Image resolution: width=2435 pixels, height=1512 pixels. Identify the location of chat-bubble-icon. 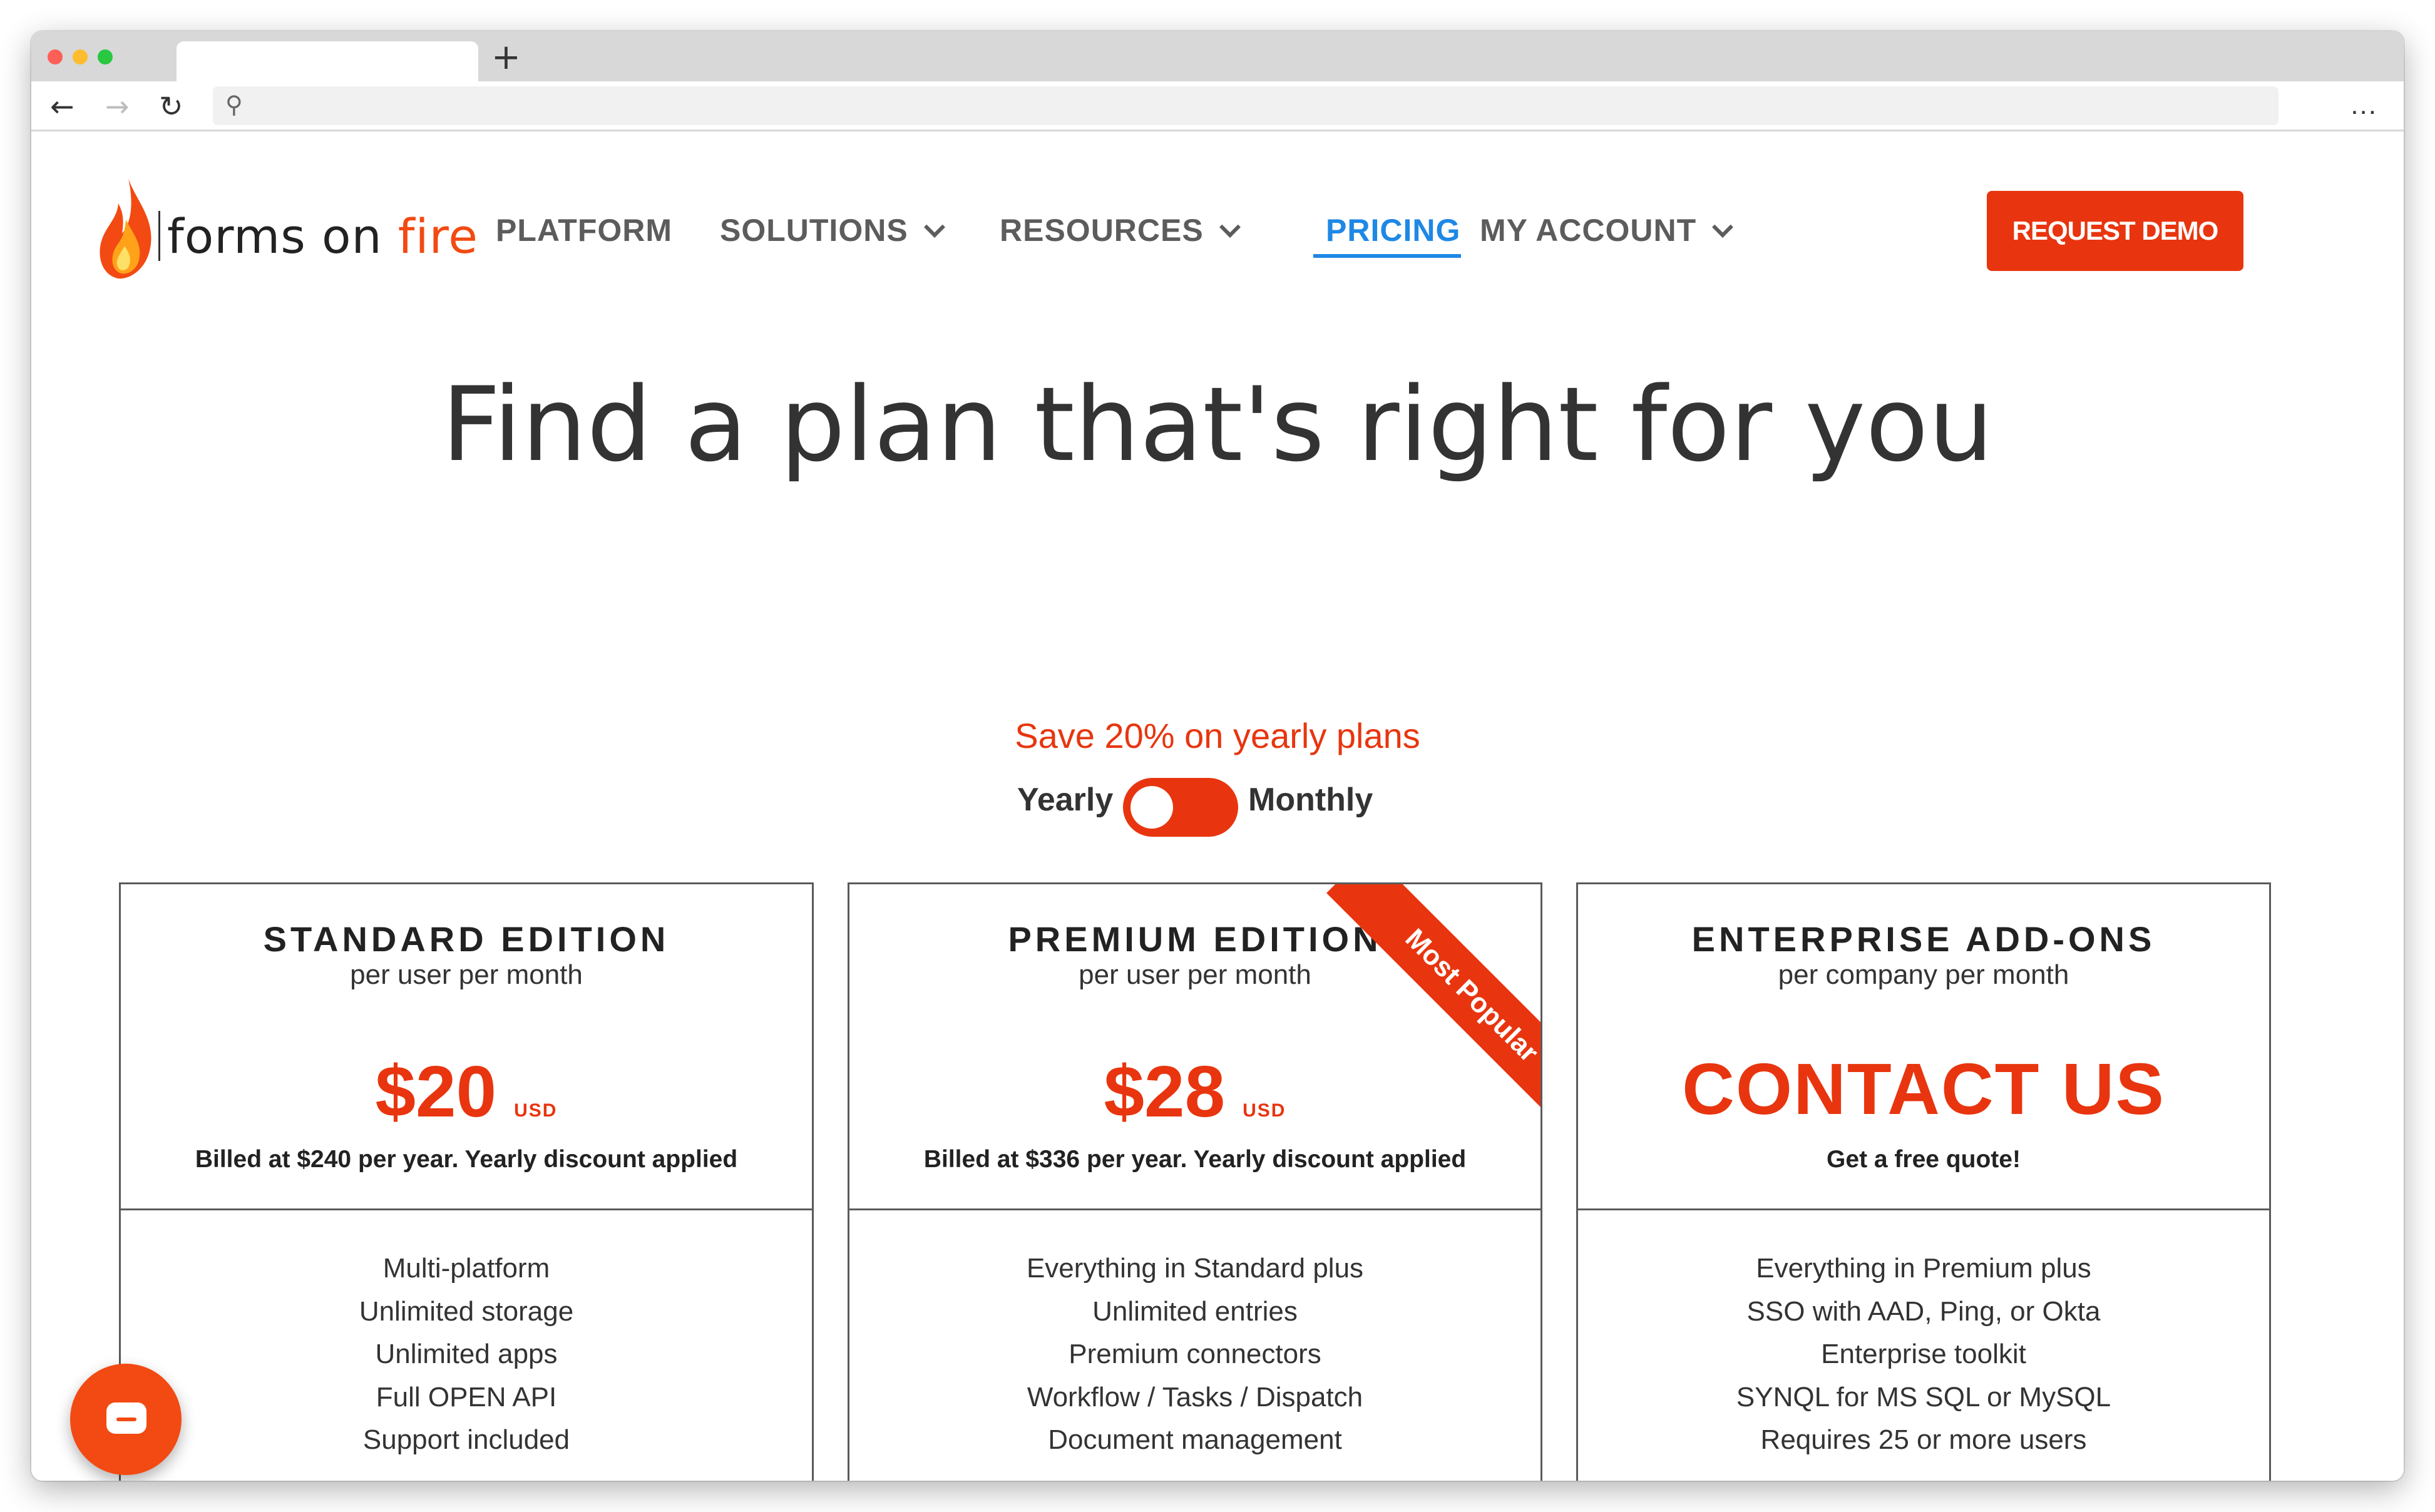
(126, 1418).